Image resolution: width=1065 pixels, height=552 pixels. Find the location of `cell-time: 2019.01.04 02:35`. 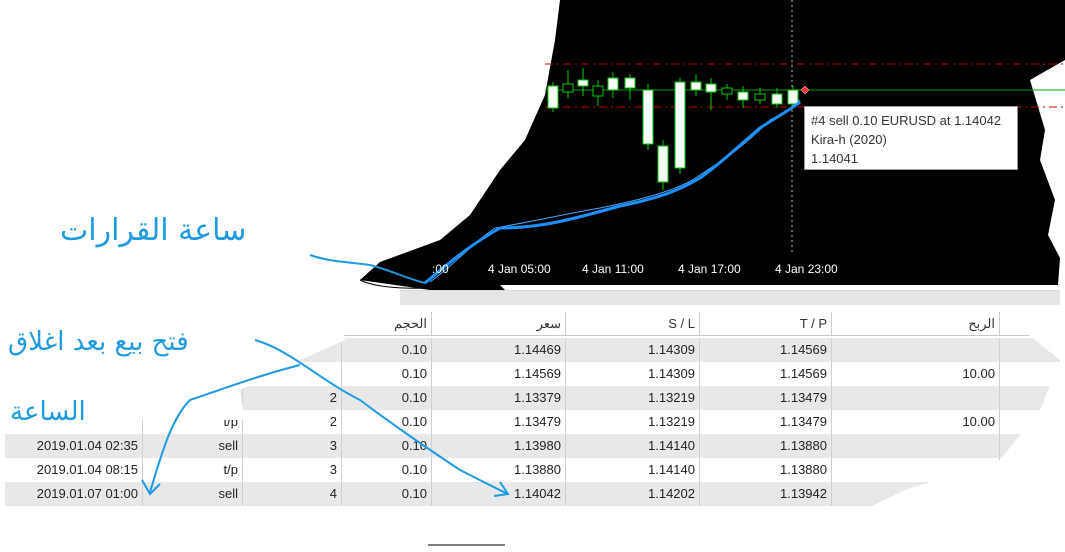

cell-time: 2019.01.04 02:35 is located at coordinates (74, 446).